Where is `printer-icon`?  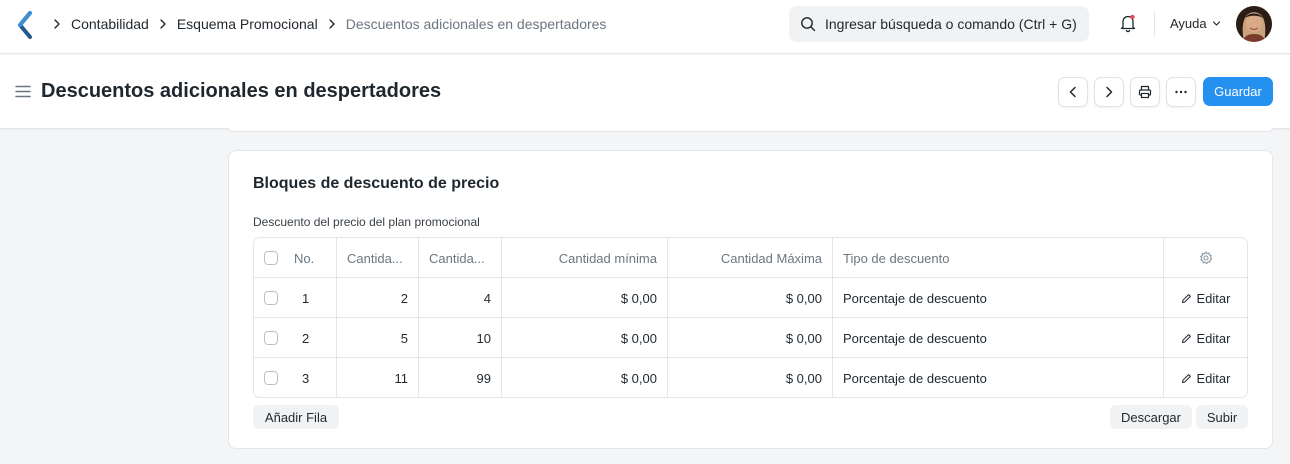 printer-icon is located at coordinates (1145, 92).